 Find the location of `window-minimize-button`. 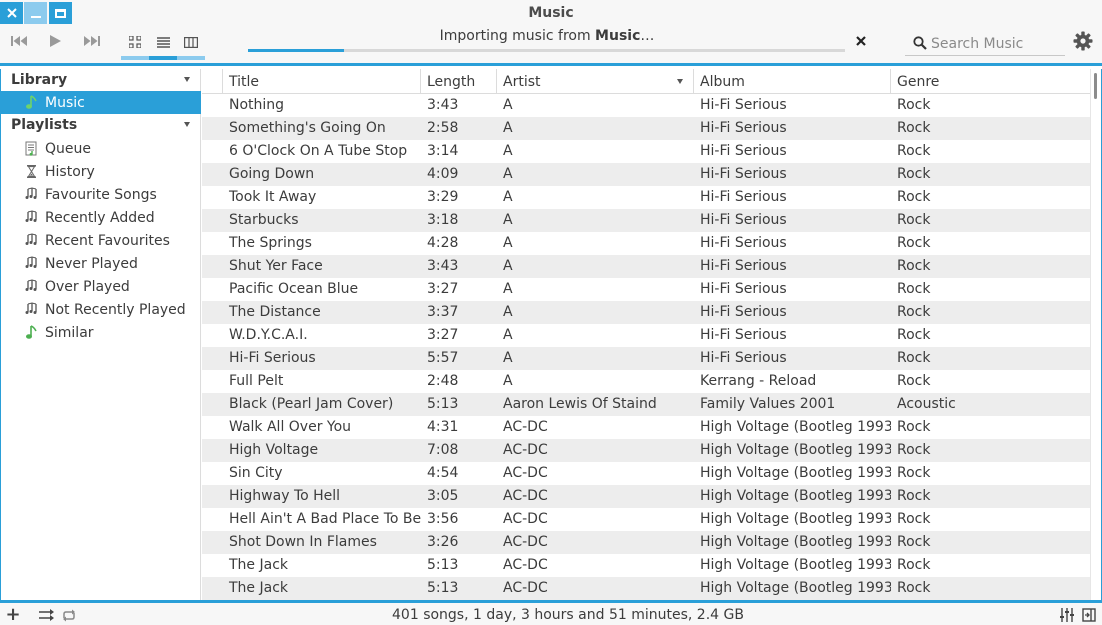

window-minimize-button is located at coordinates (35, 13).